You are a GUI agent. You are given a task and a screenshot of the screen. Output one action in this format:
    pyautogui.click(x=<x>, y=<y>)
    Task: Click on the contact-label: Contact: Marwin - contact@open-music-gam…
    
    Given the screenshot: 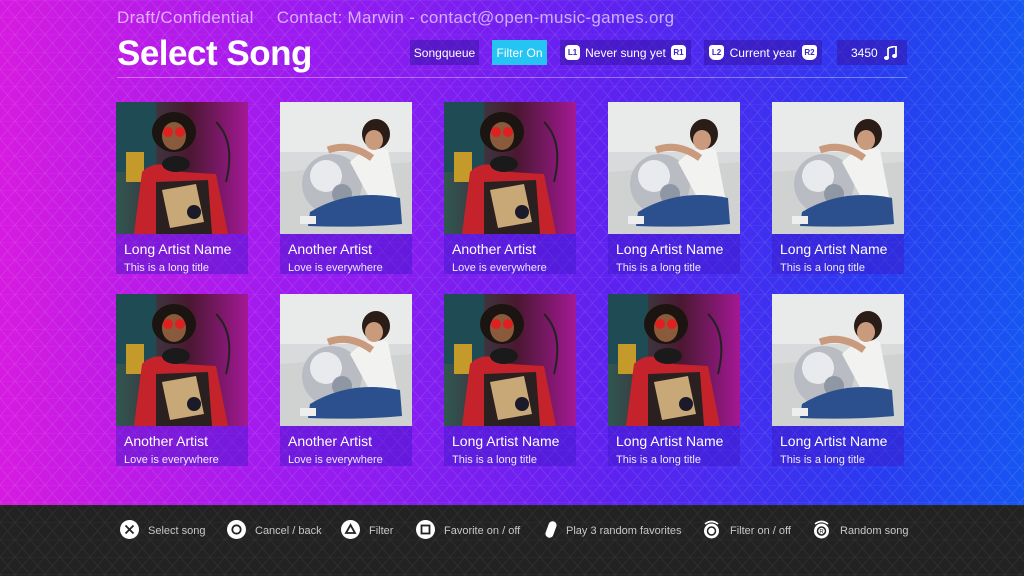 What is the action you would take?
    pyautogui.click(x=475, y=17)
    